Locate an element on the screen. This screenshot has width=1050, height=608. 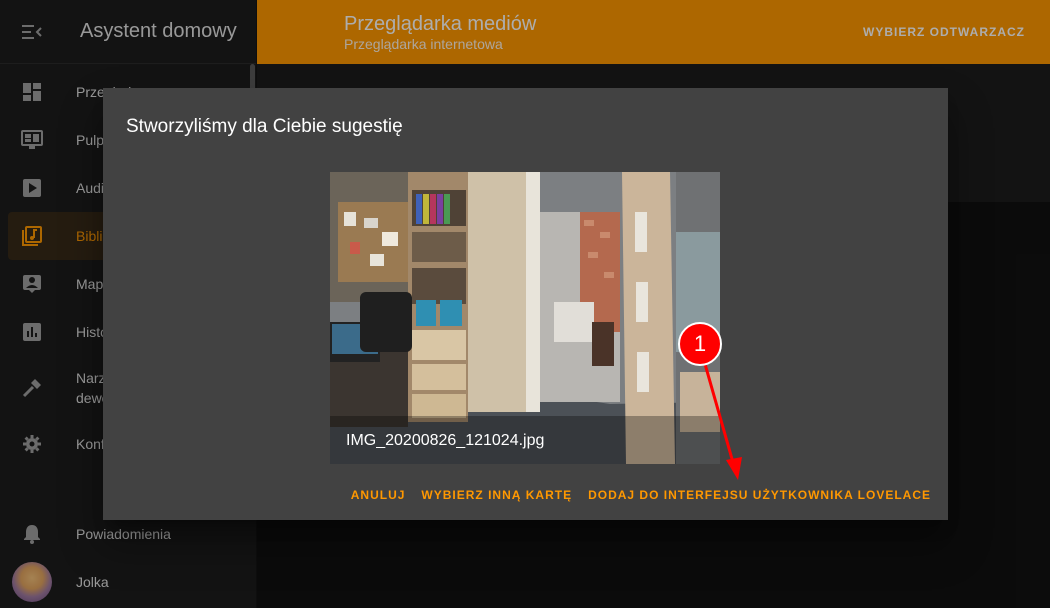
annotation-arrow-icon is located at coordinates (722, 421).